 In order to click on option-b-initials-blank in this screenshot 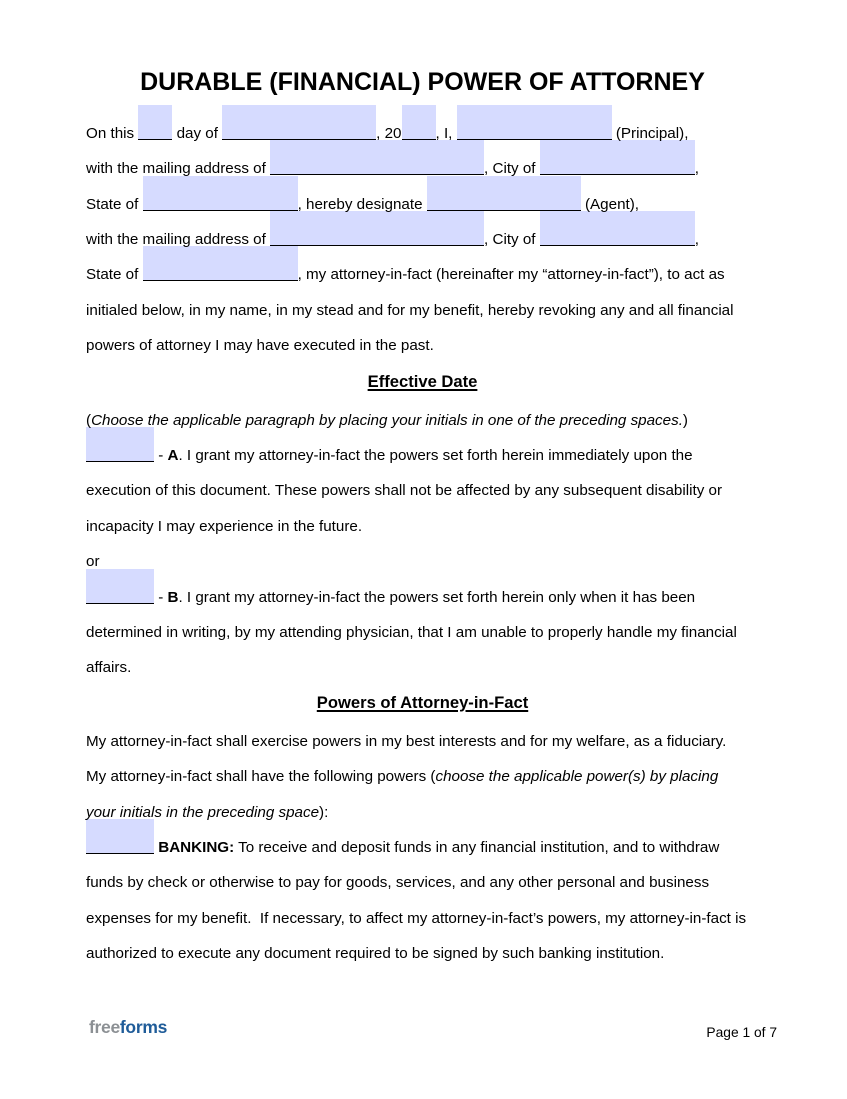, I will do `click(120, 586)`.